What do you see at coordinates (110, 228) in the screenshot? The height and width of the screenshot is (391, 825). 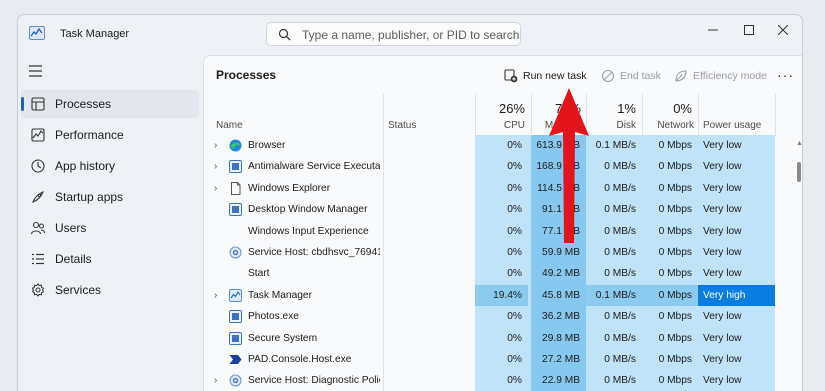 I see `sidebar-item-users: Users` at bounding box center [110, 228].